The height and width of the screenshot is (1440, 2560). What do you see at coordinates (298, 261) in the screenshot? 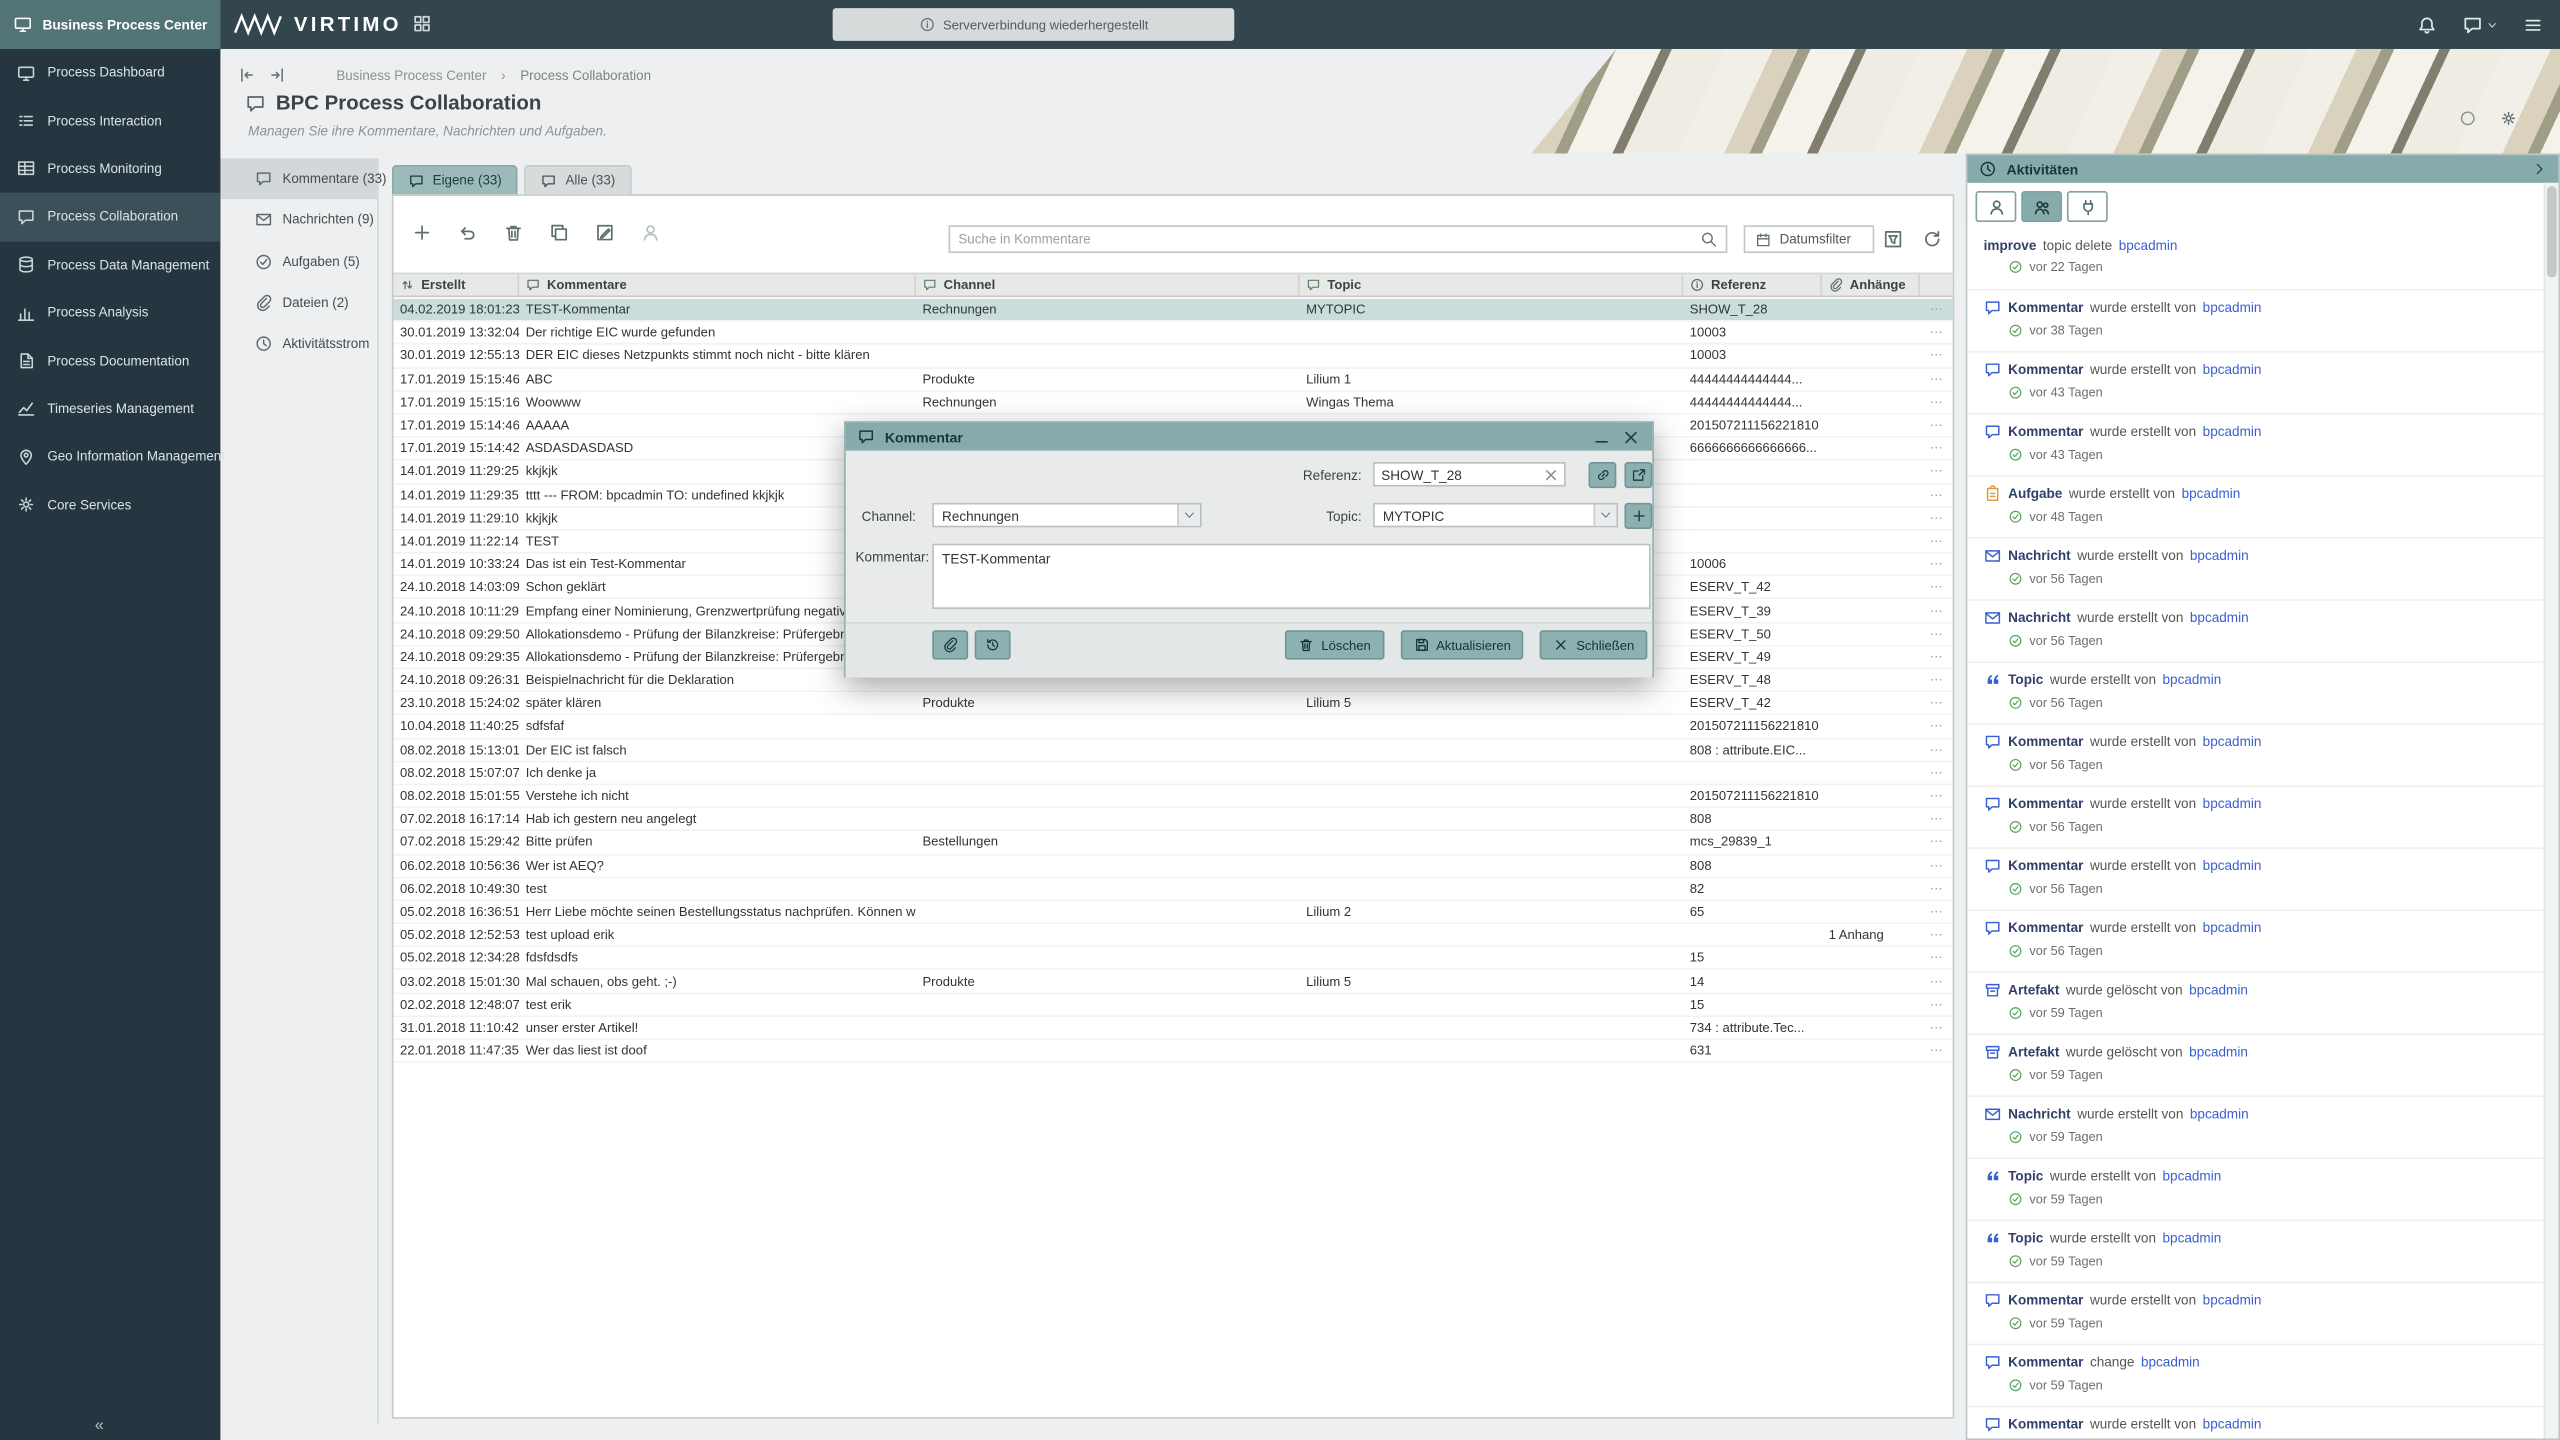
I see `subnav-item-aufgaben-5: Aufgaben (5)` at bounding box center [298, 261].